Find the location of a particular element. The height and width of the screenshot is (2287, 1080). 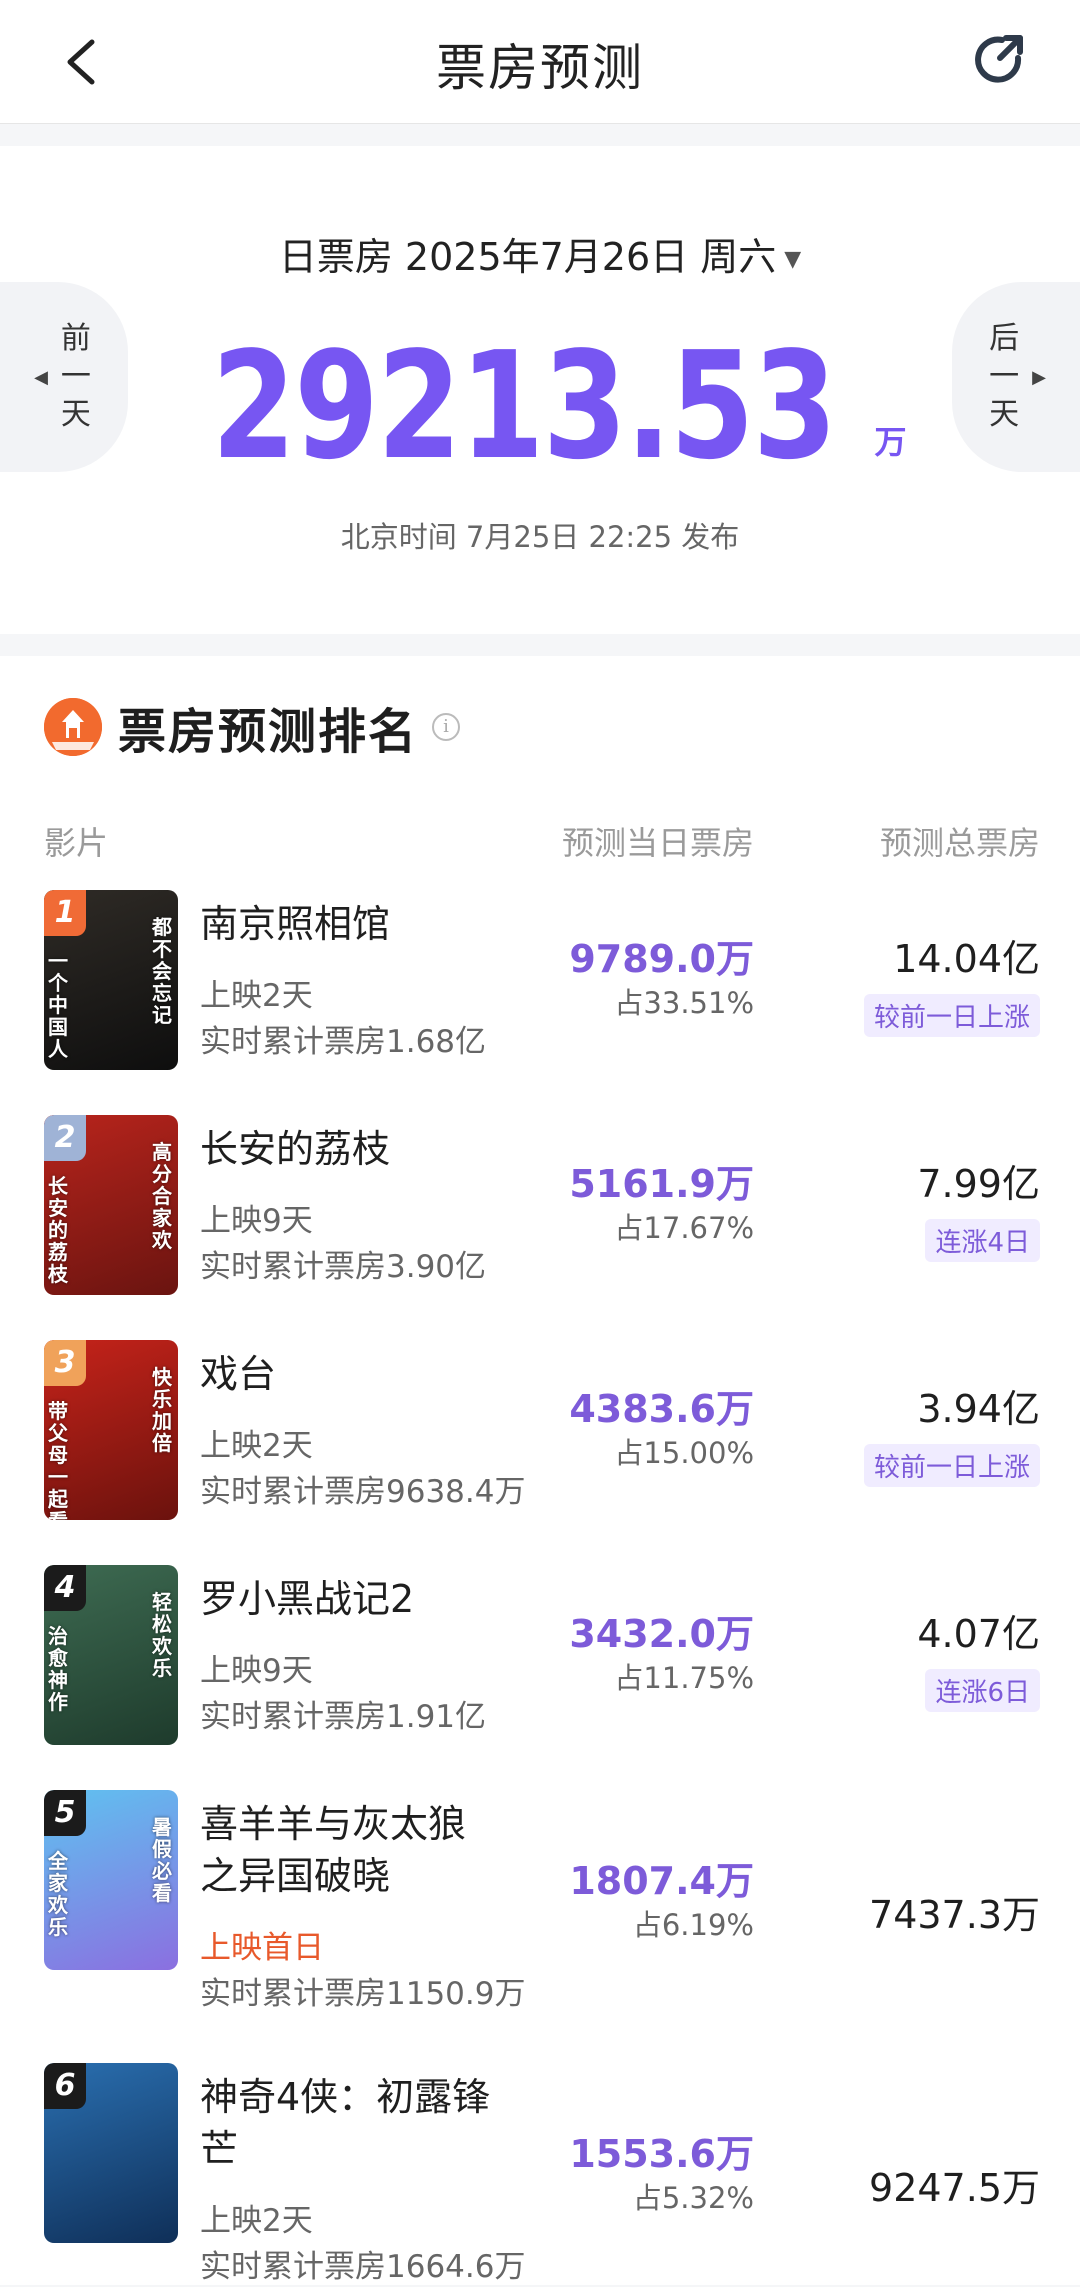

predicted-daily-box-office: 9789.0万 is located at coordinates (661, 959).